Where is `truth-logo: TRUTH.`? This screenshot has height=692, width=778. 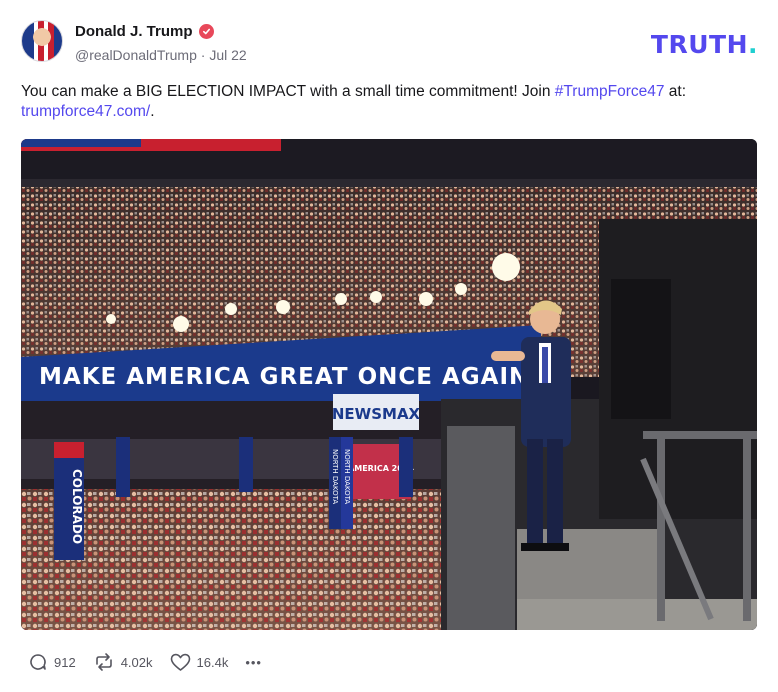
truth-logo: TRUTH. is located at coordinates (704, 44).